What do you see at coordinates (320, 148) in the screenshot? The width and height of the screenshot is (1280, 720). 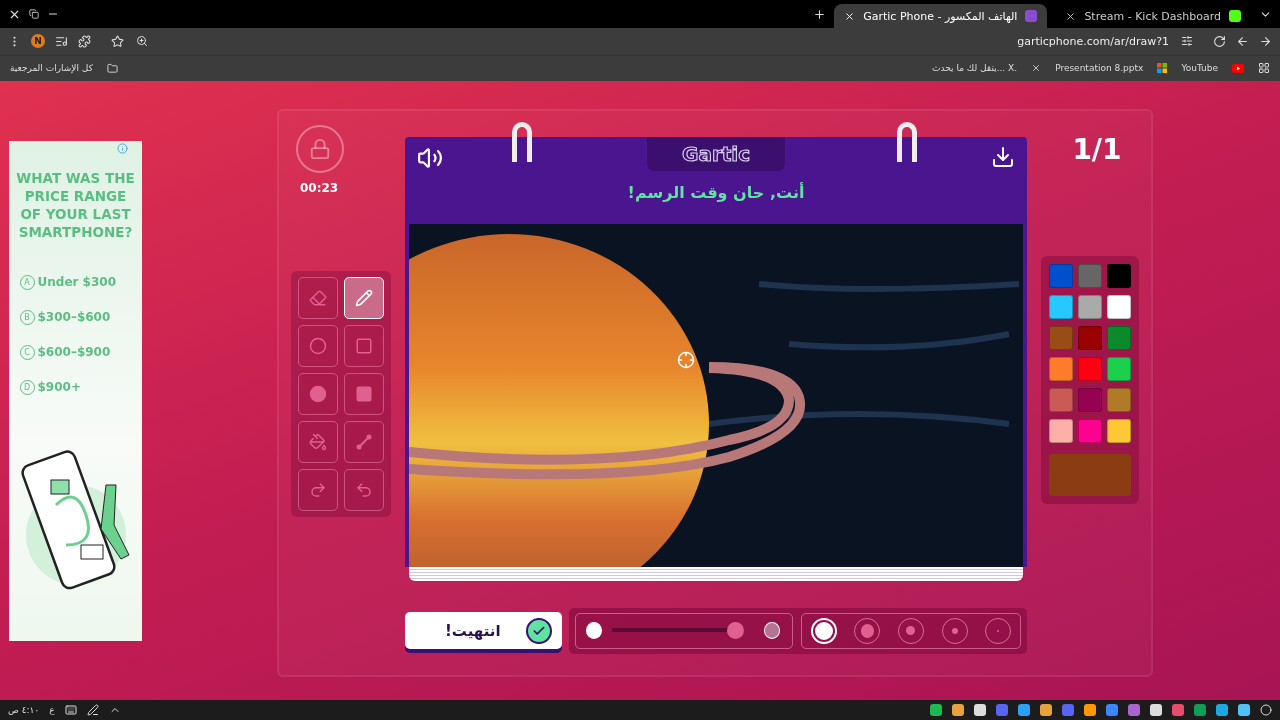 I see `lock-icon` at bounding box center [320, 148].